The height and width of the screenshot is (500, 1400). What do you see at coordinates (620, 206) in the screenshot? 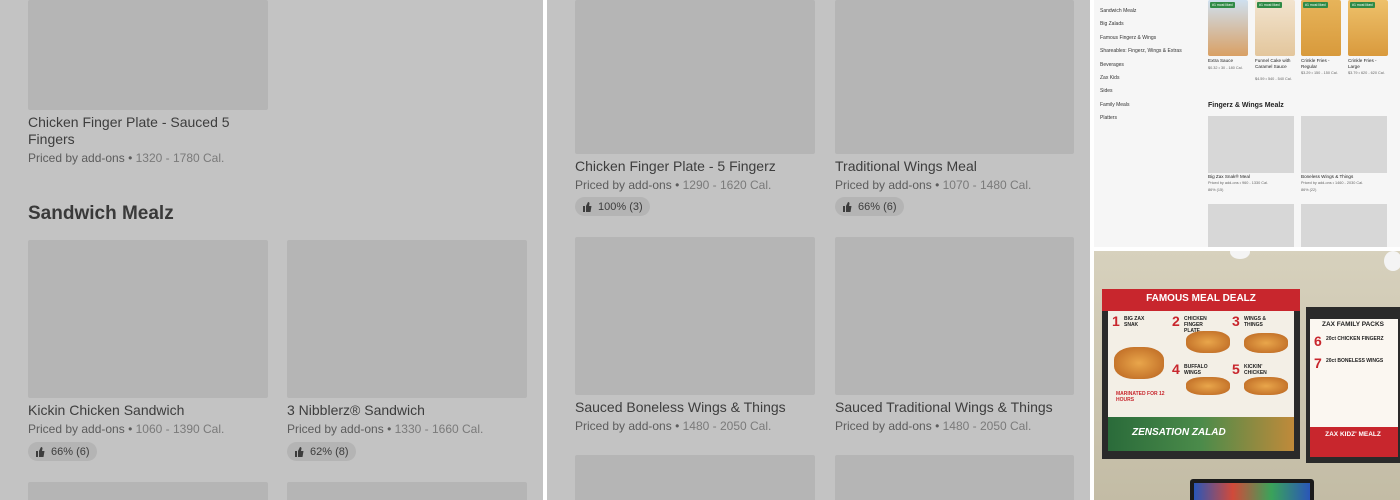
I see `rating-value: 100% (3)` at bounding box center [620, 206].